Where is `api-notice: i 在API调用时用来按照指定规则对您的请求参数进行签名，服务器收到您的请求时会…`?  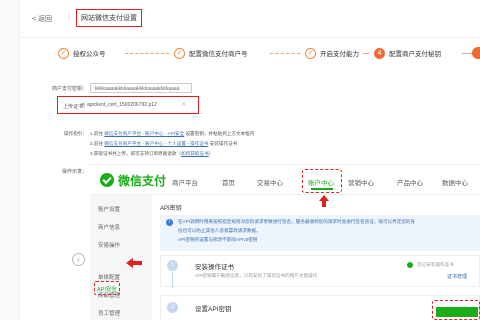 api-notice: i 在API调用时用来按照指定规则对您的请求参数进行签名，服务器收到您的请求时会… is located at coordinates (320, 233).